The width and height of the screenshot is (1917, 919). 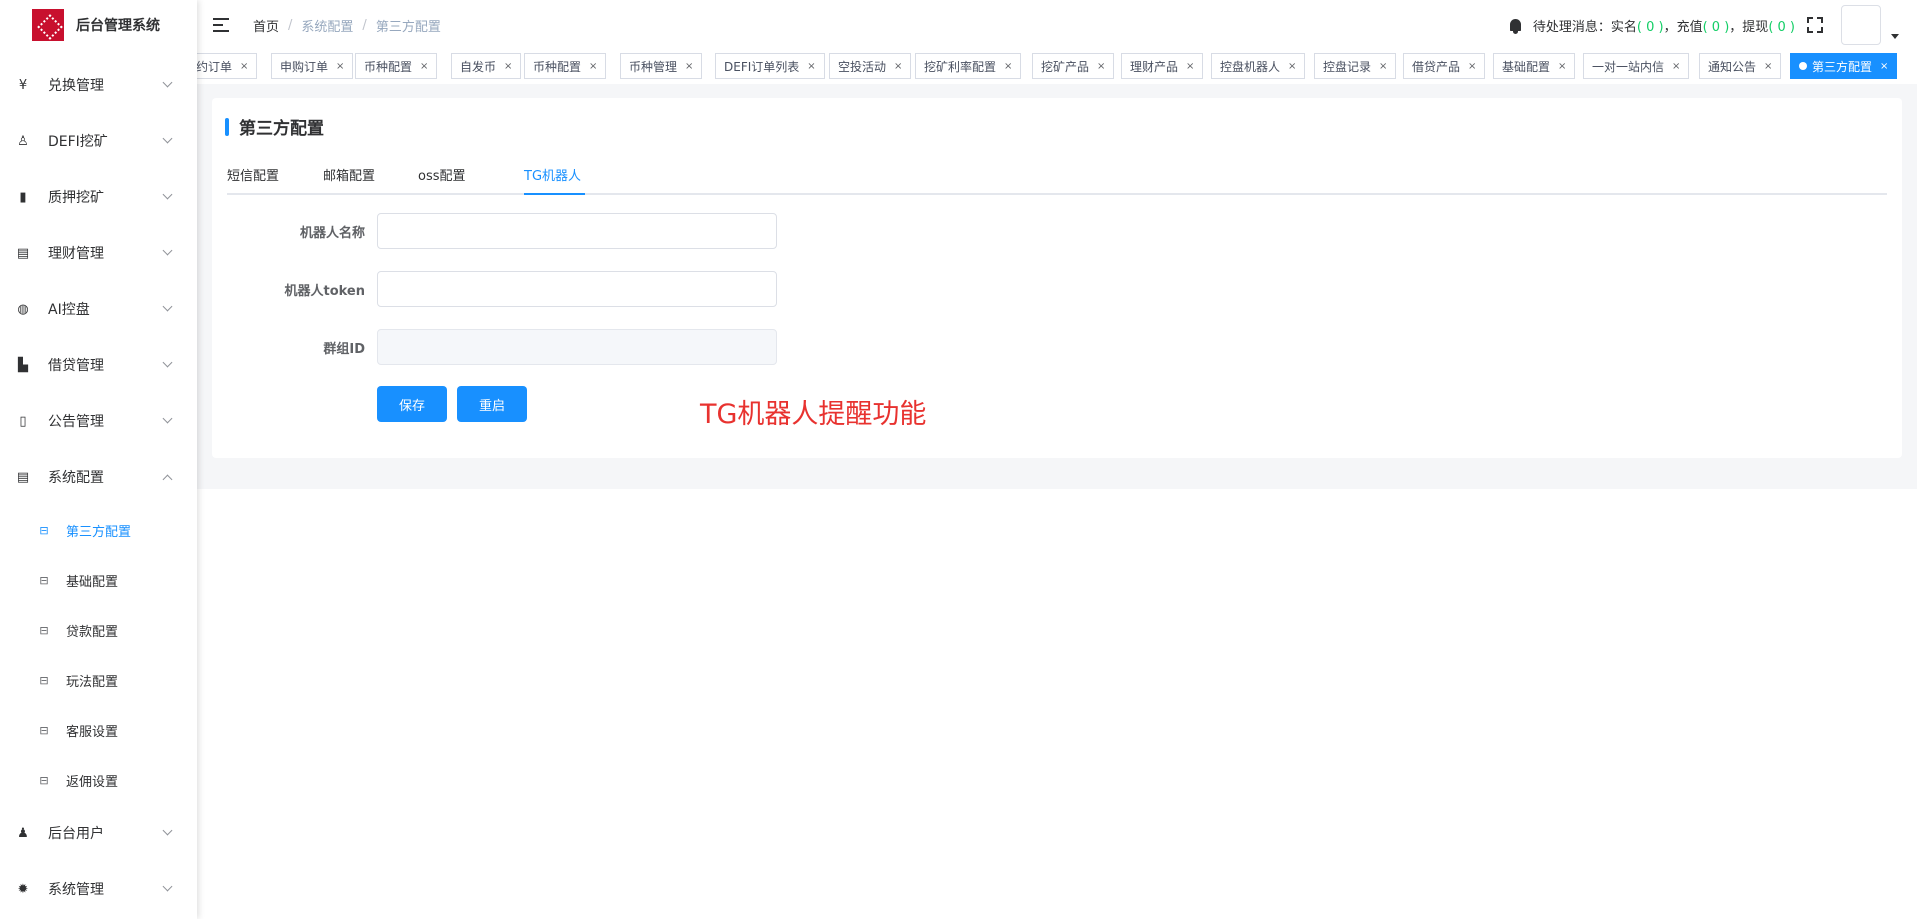 I want to click on bell-icon, so click(x=1515, y=26).